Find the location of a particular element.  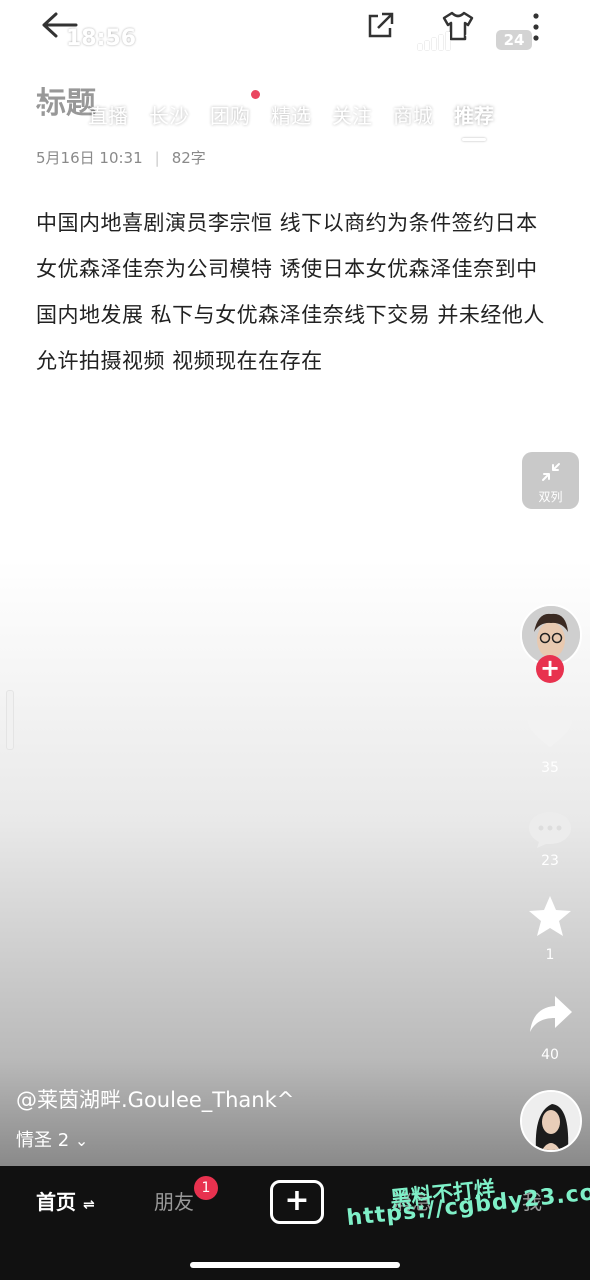

follow-plus-button: + is located at coordinates (550, 669).